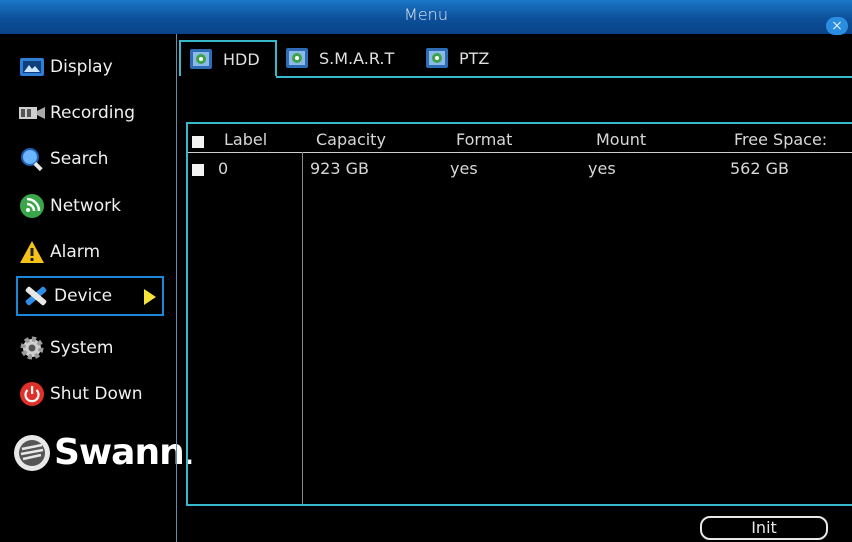 The height and width of the screenshot is (542, 852). I want to click on title-bar: Menu ×, so click(426, 17).